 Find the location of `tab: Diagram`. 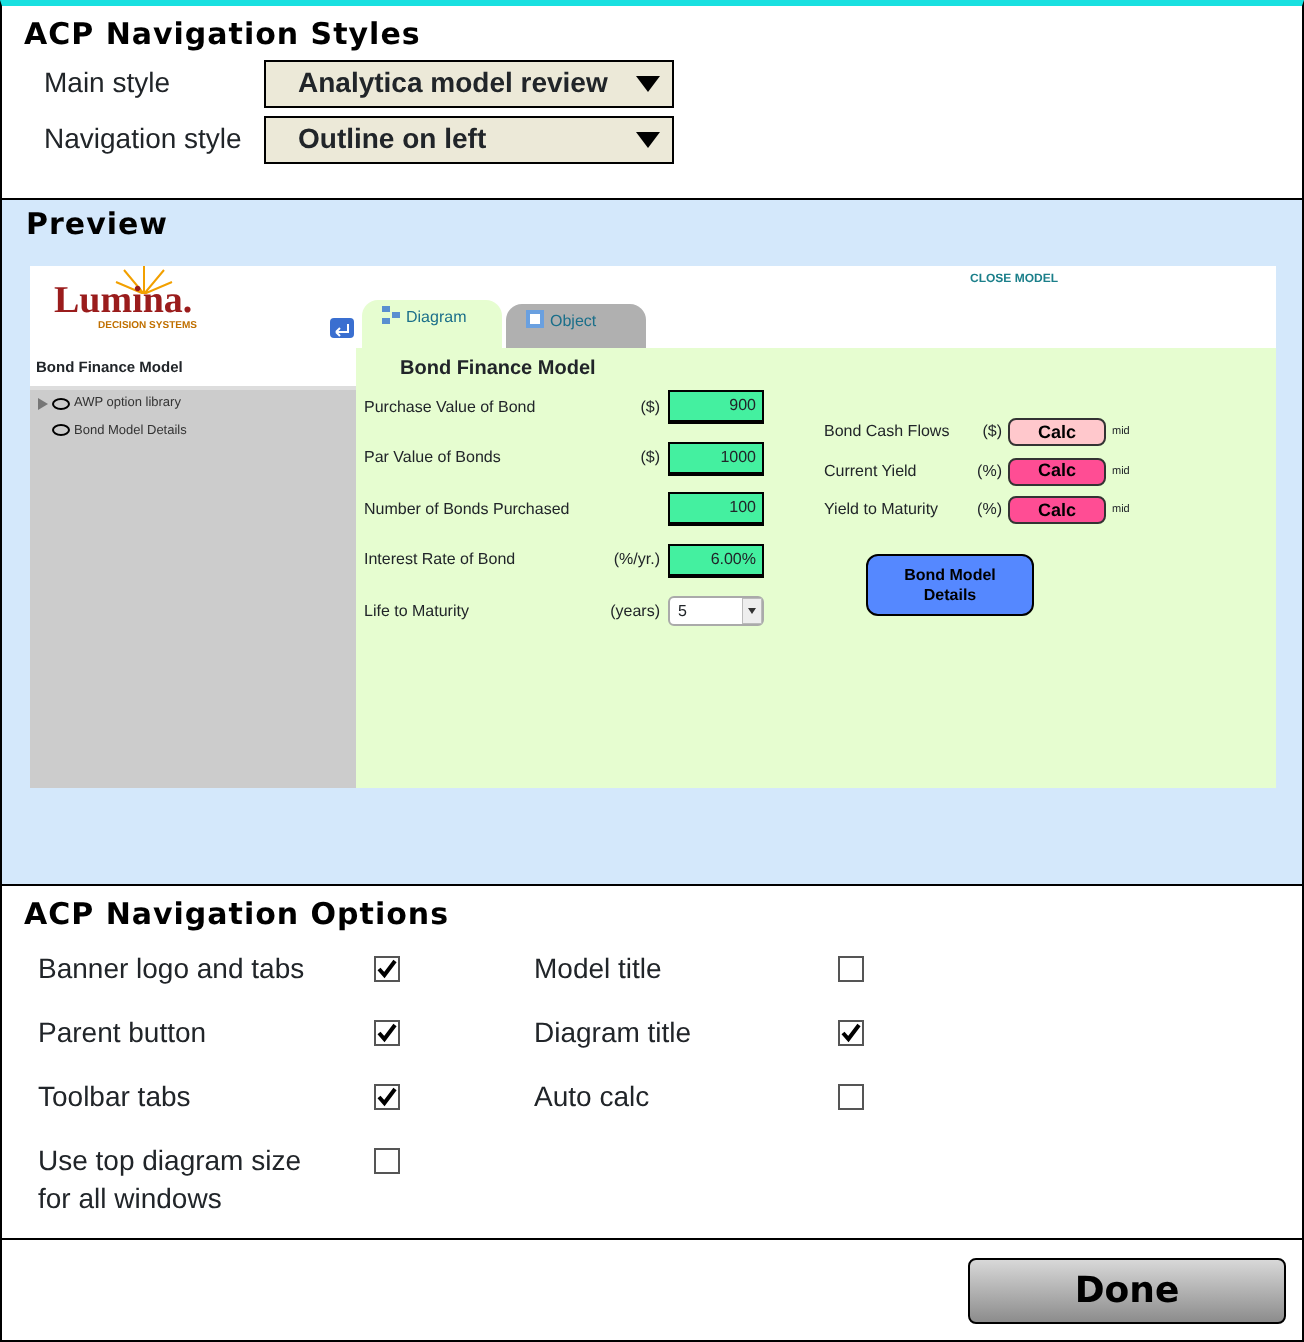

tab: Diagram is located at coordinates (432, 323).